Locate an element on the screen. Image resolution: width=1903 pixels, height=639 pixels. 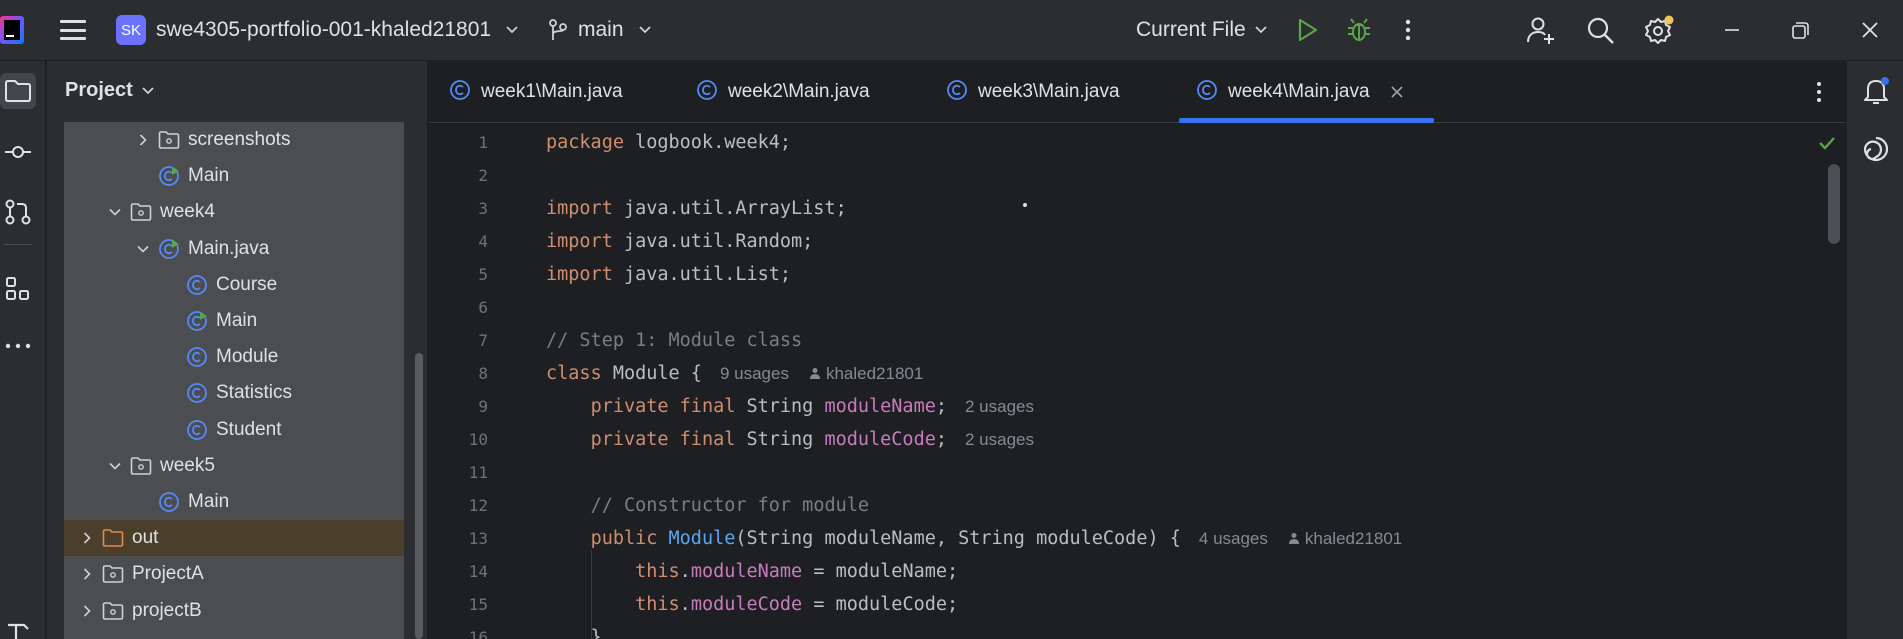
close-tab-icon is located at coordinates (1397, 92).